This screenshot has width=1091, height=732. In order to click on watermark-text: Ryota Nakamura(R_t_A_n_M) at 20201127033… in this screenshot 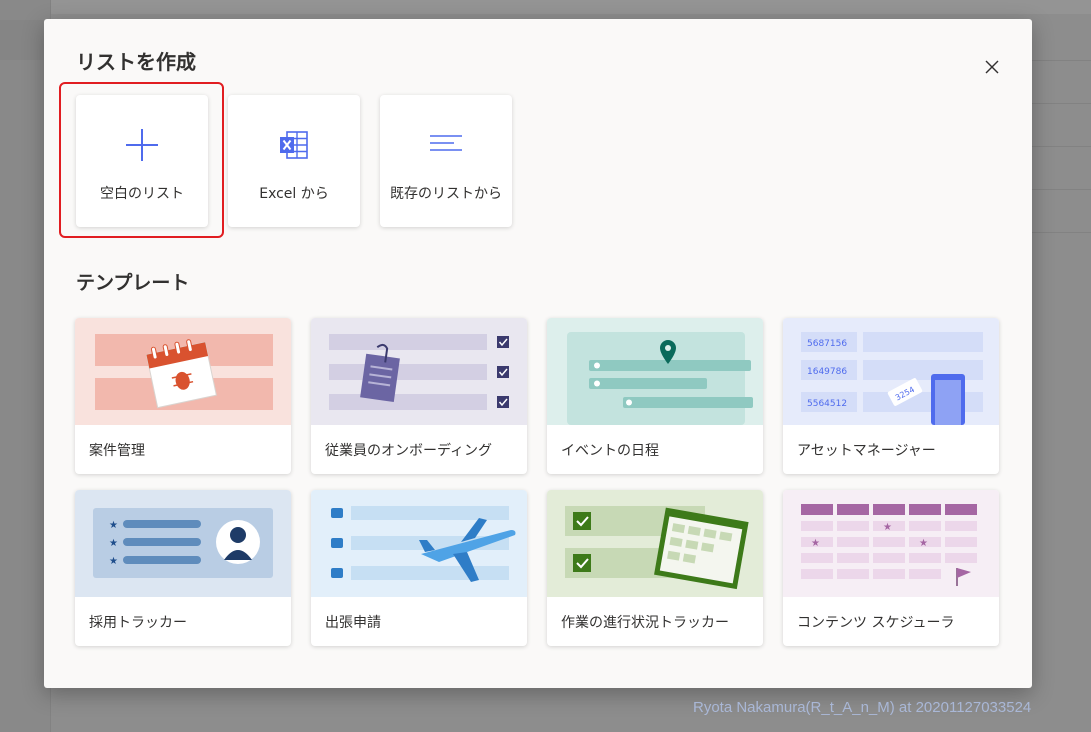, I will do `click(862, 707)`.